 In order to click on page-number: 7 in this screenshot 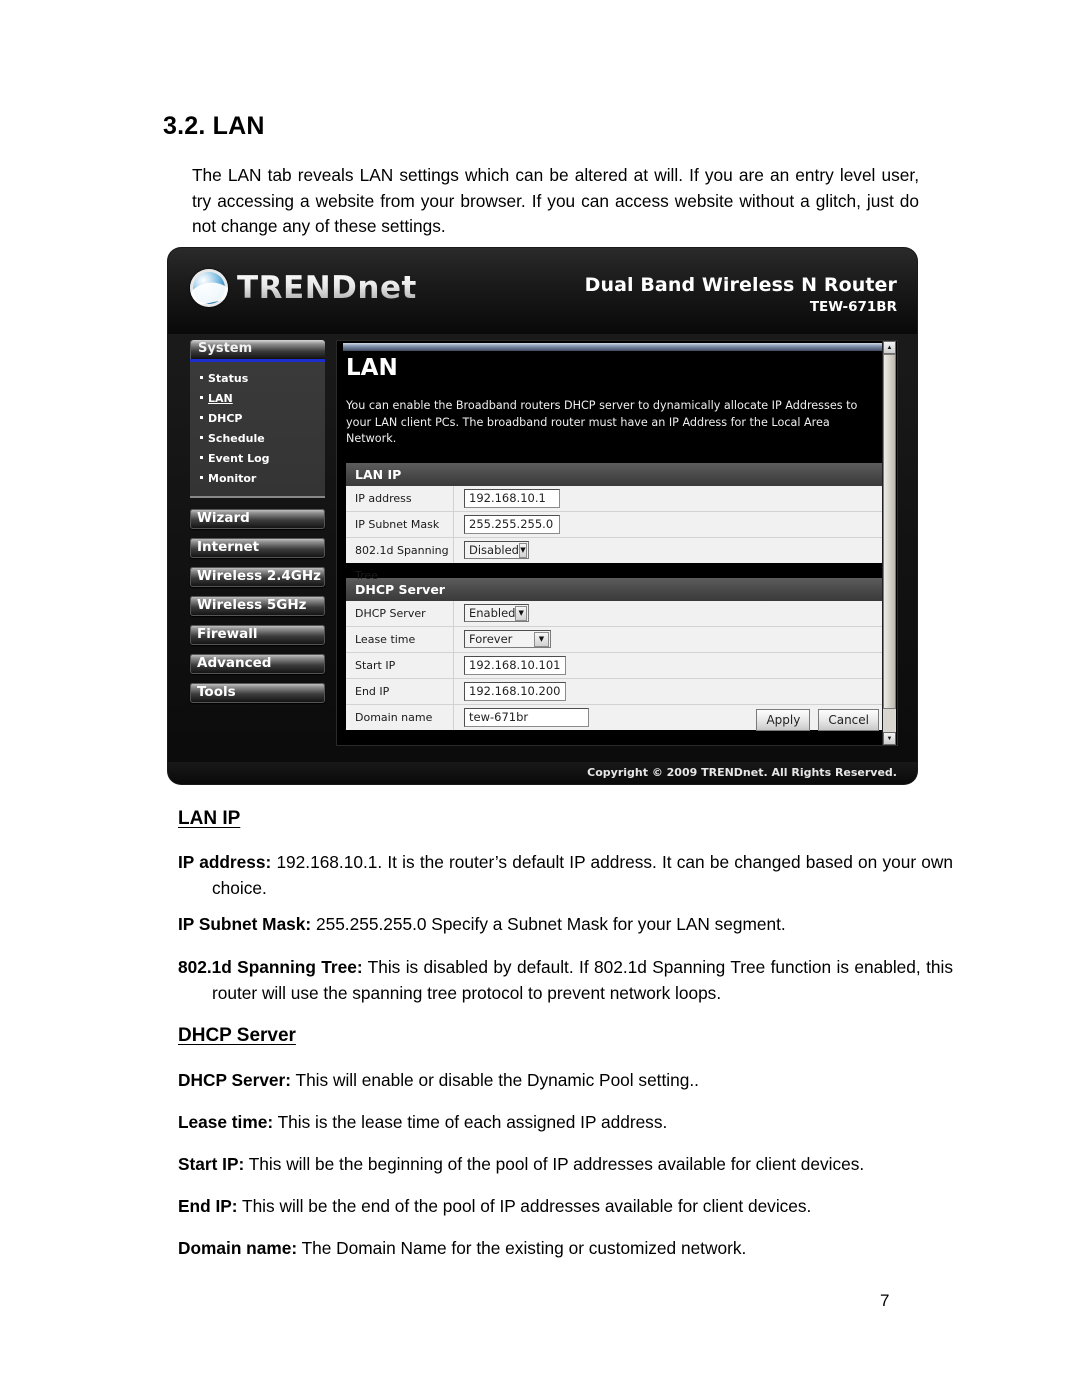, I will do `click(885, 1300)`.